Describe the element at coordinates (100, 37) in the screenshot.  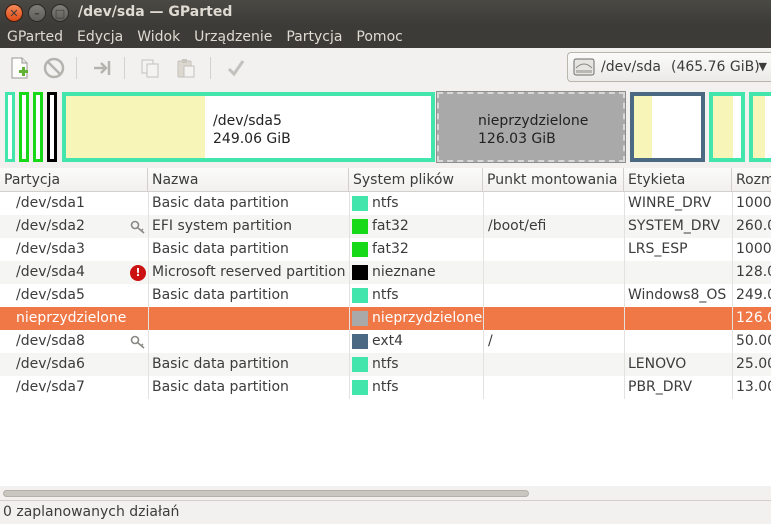
I see `menu-edit: Edycja` at that location.